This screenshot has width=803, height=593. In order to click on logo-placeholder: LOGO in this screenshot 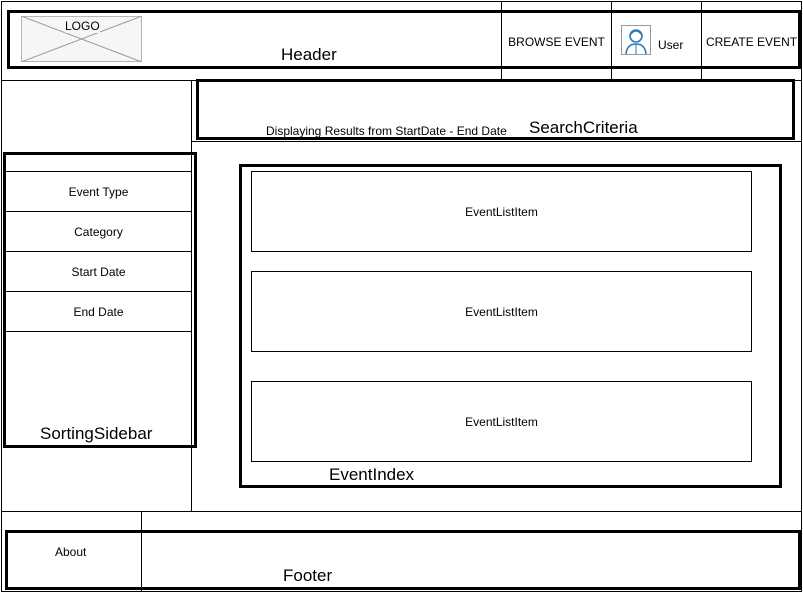, I will do `click(81, 39)`.